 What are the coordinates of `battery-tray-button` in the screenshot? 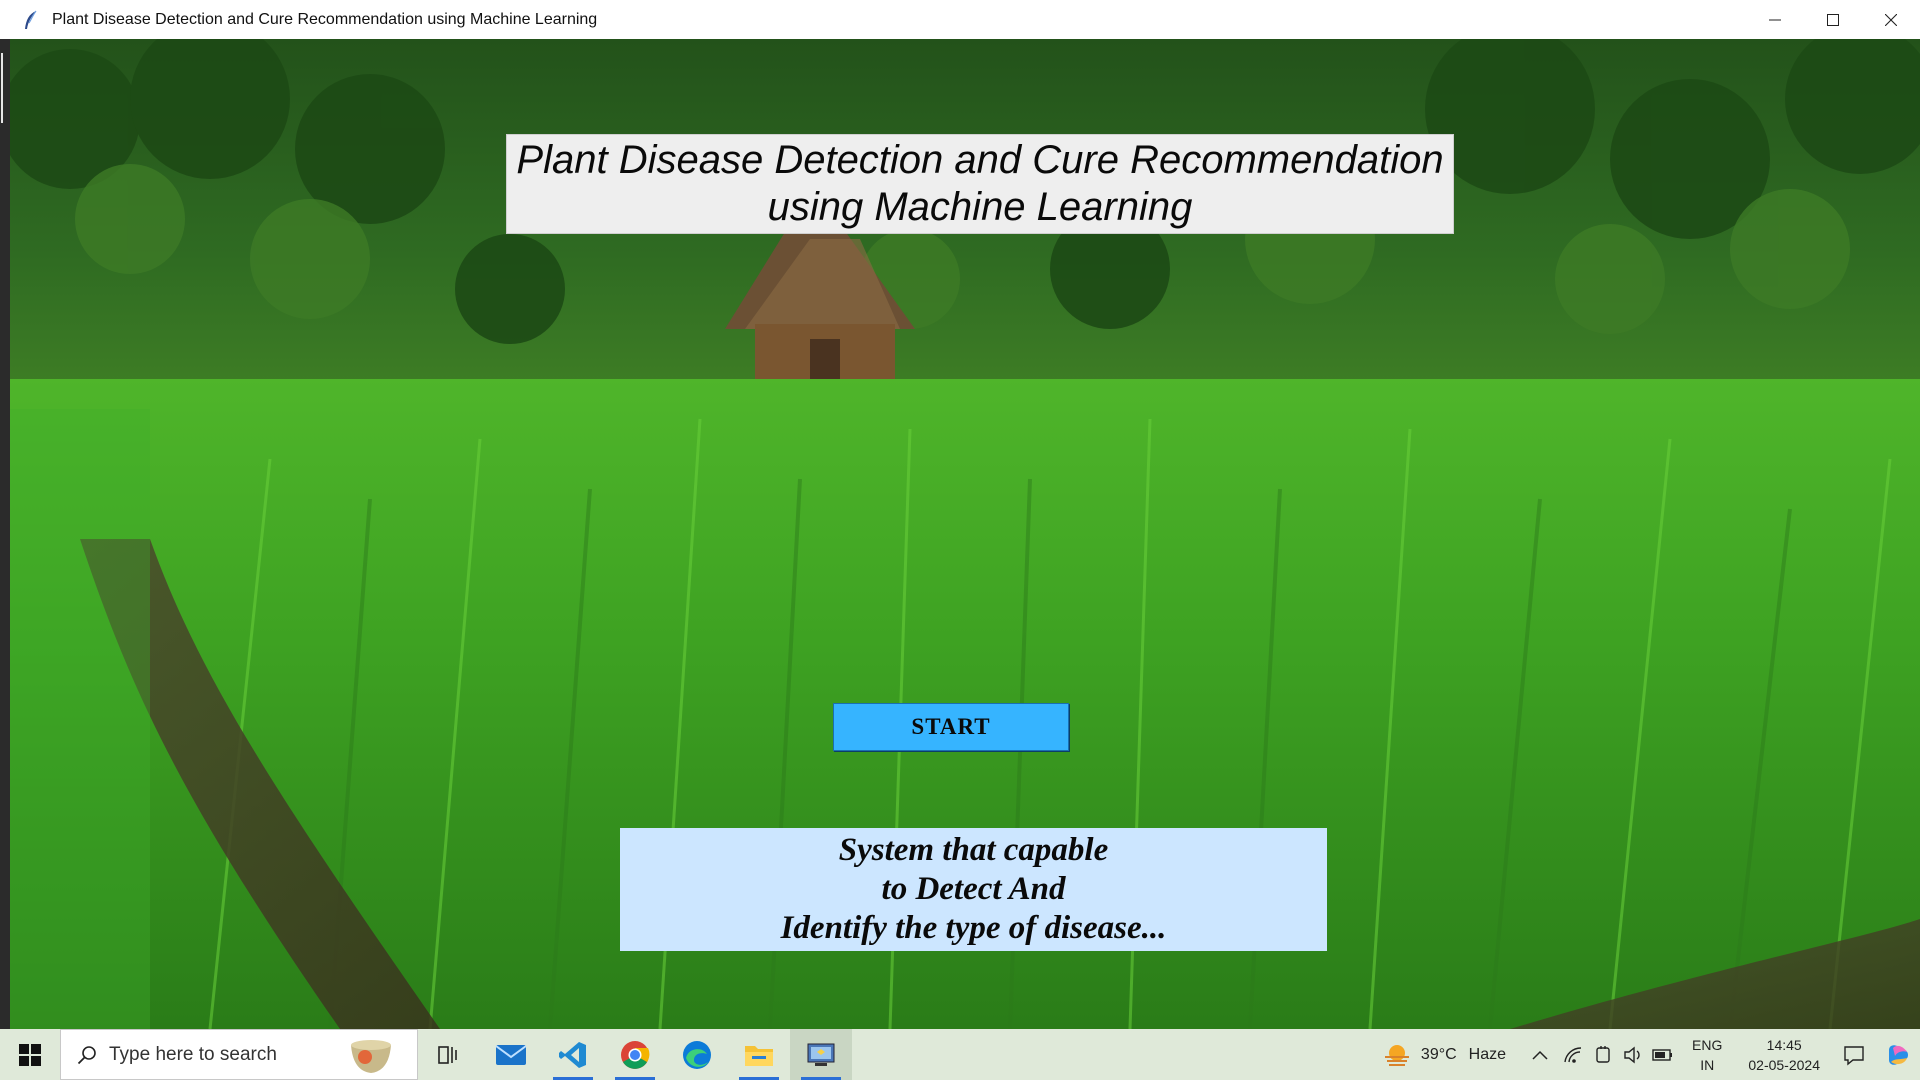 It's located at (1663, 1054).